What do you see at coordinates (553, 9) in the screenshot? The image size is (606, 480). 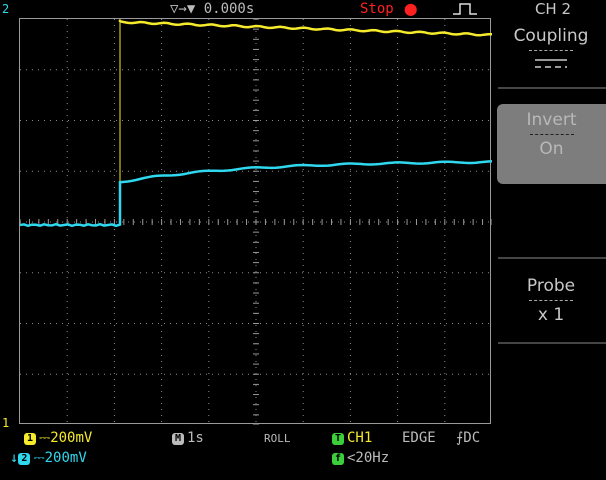 I see `side-menu-title: CH 2` at bounding box center [553, 9].